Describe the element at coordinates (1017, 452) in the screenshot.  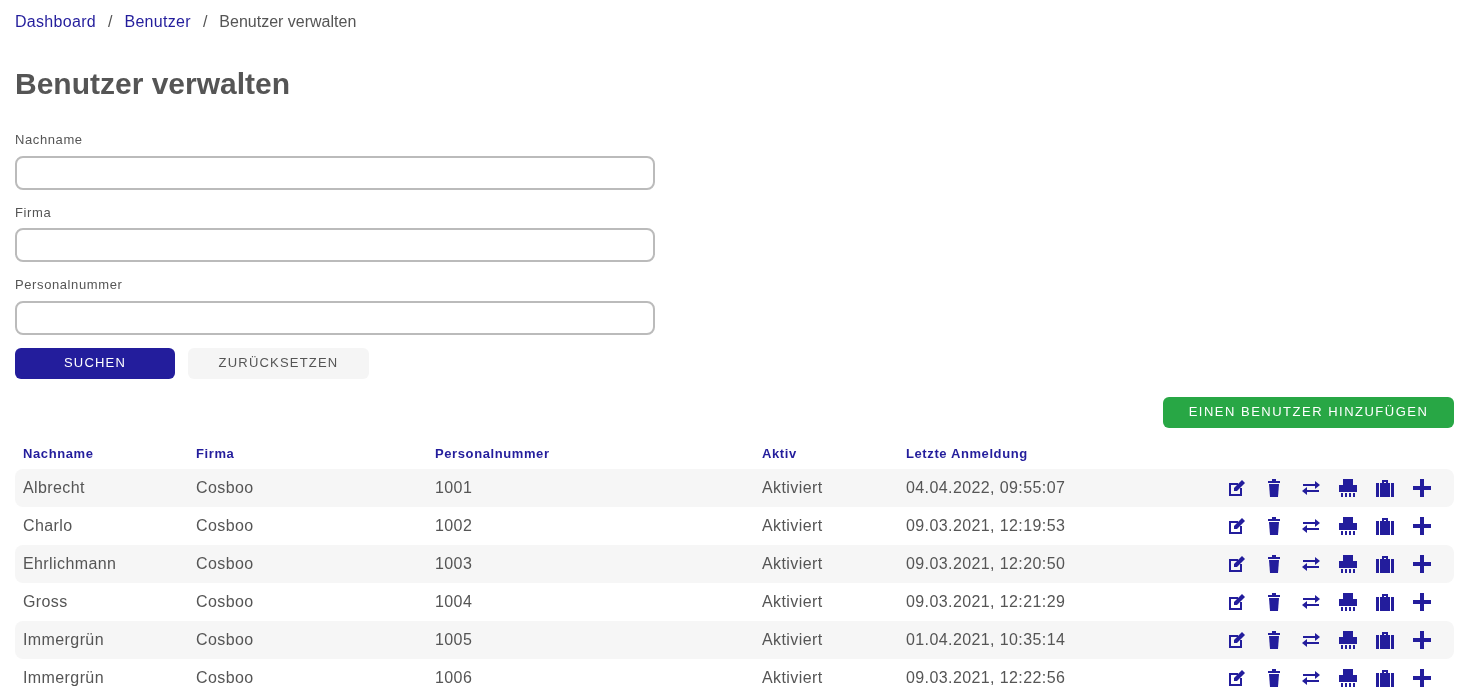
I see `column-header: Letzte Anmeldung` at that location.